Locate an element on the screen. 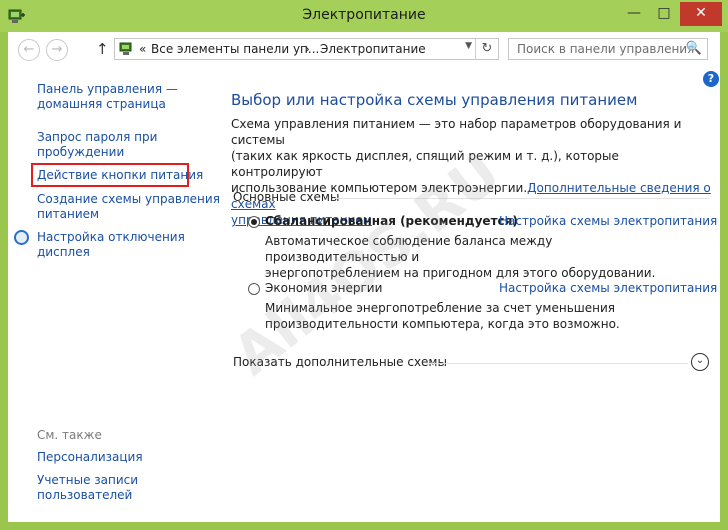 The image size is (728, 530). section-divider is located at coordinates (521, 198).